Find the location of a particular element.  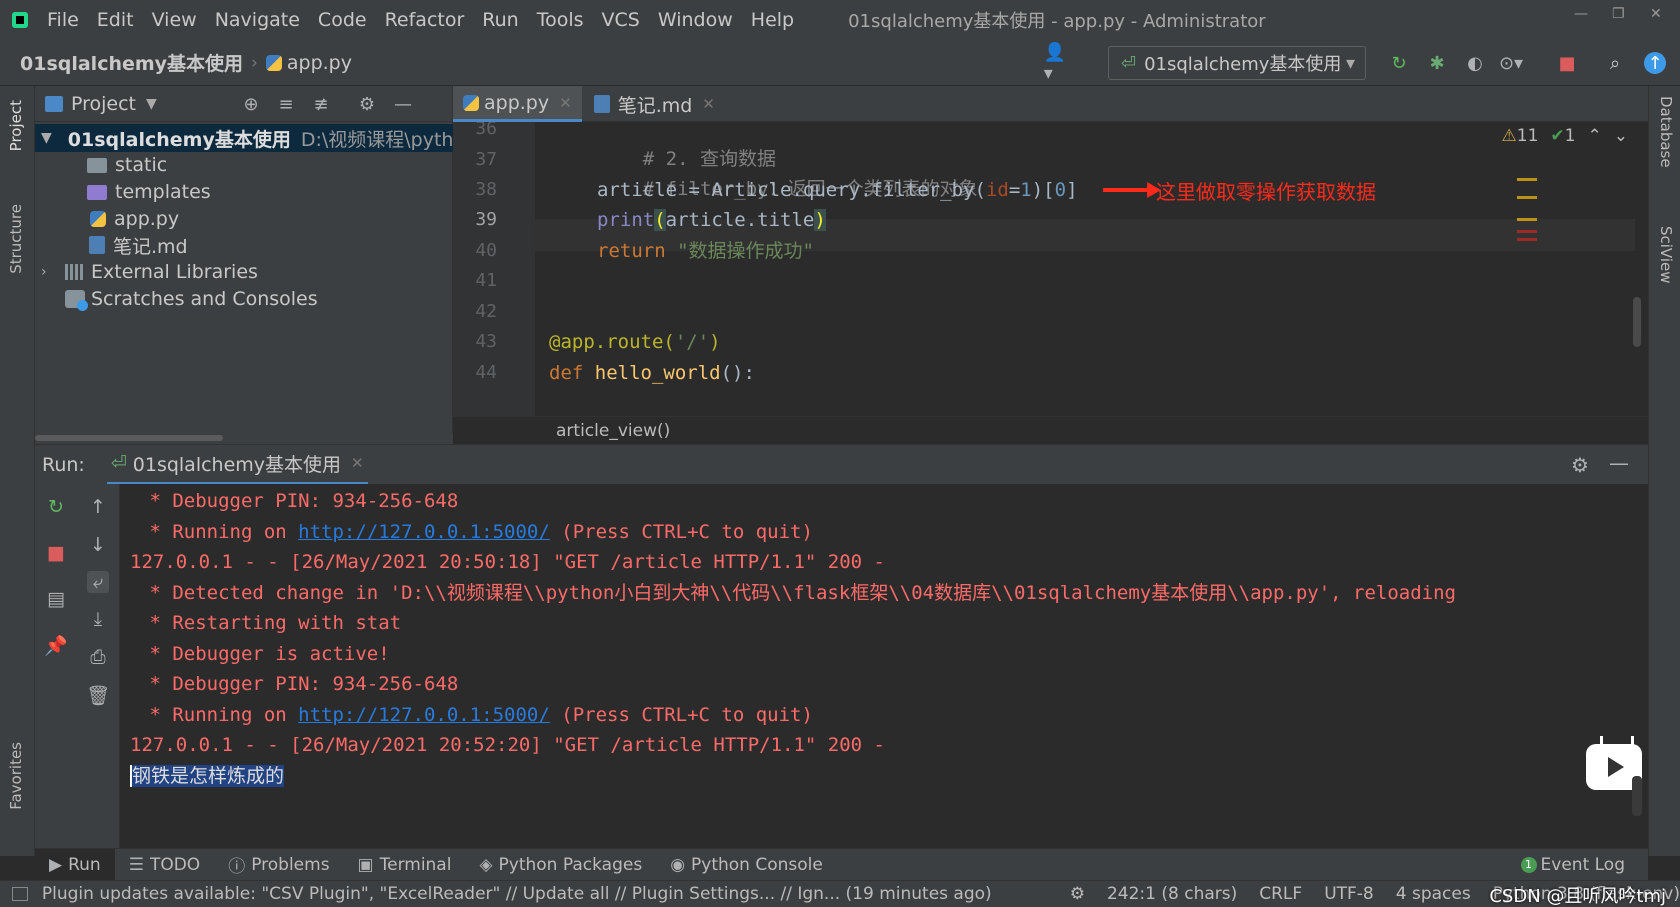

menu-run: Run is located at coordinates (500, 20).